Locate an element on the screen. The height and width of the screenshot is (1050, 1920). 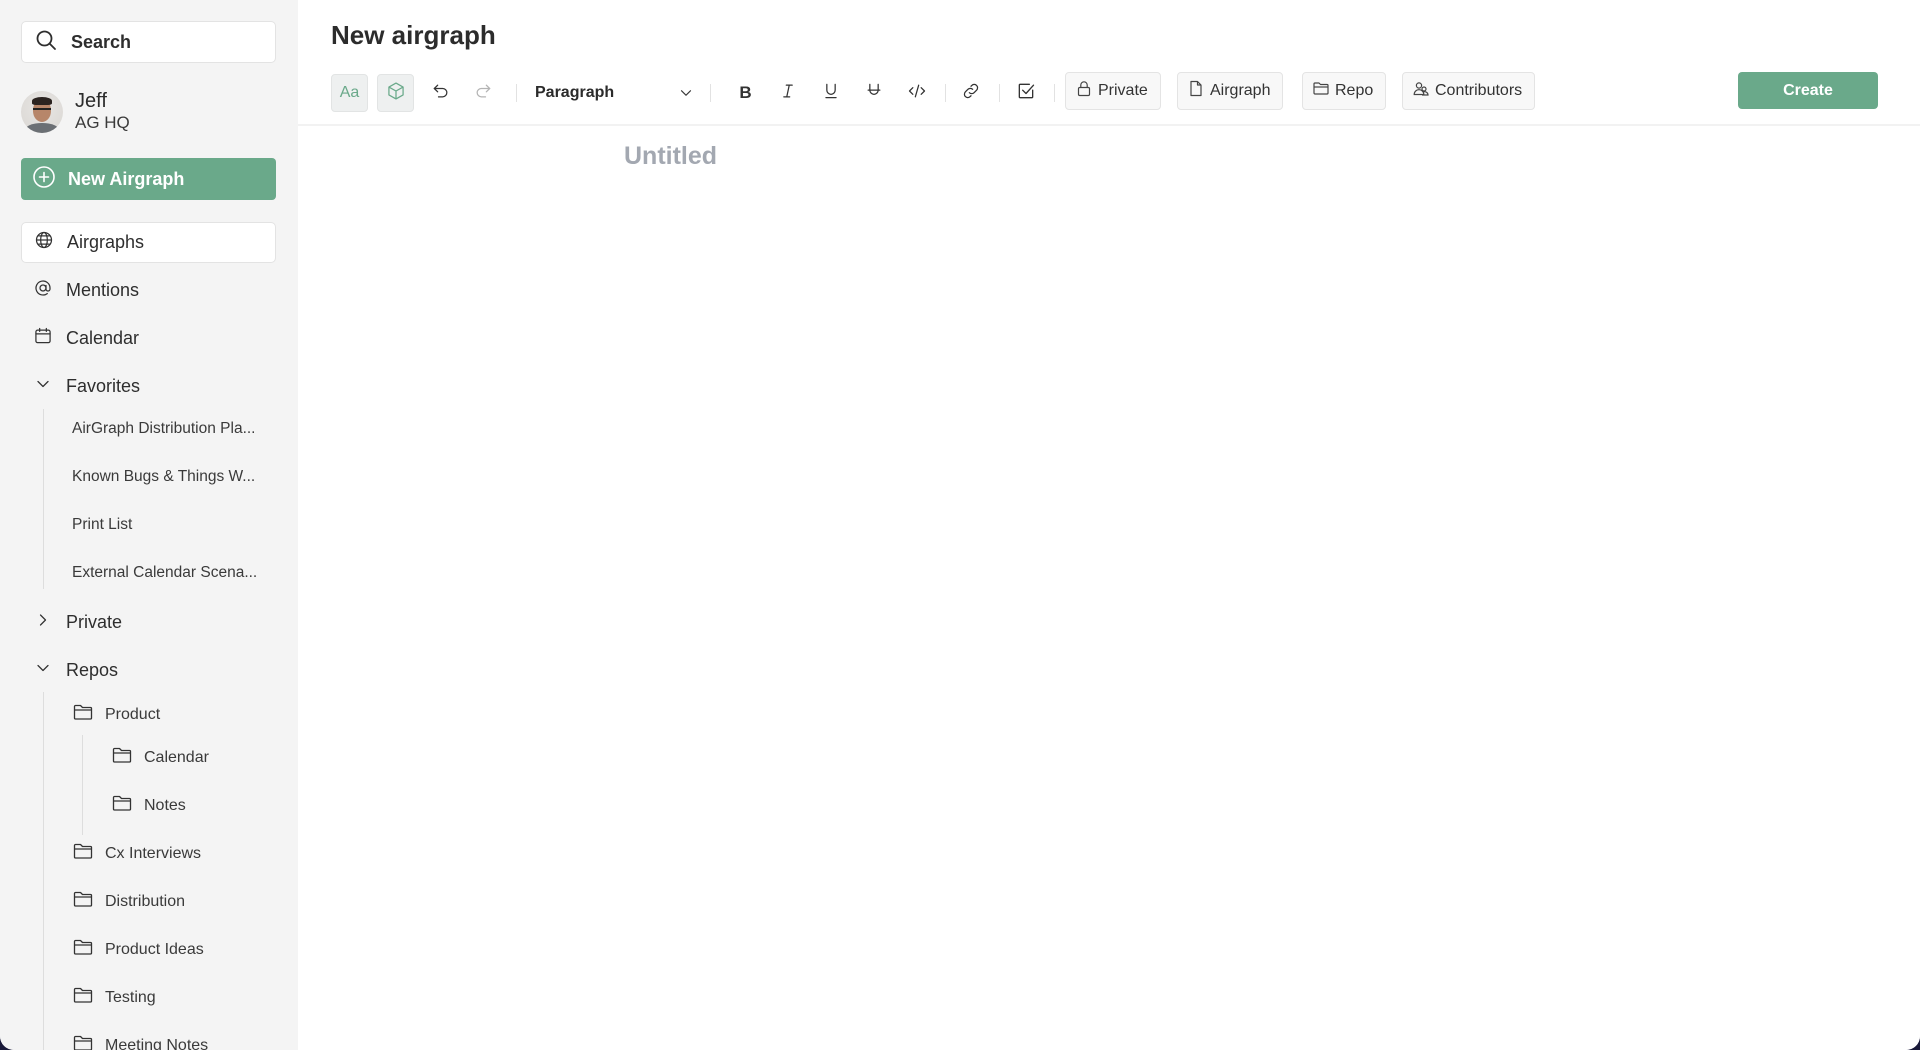
calendar-icon is located at coordinates (43, 338).